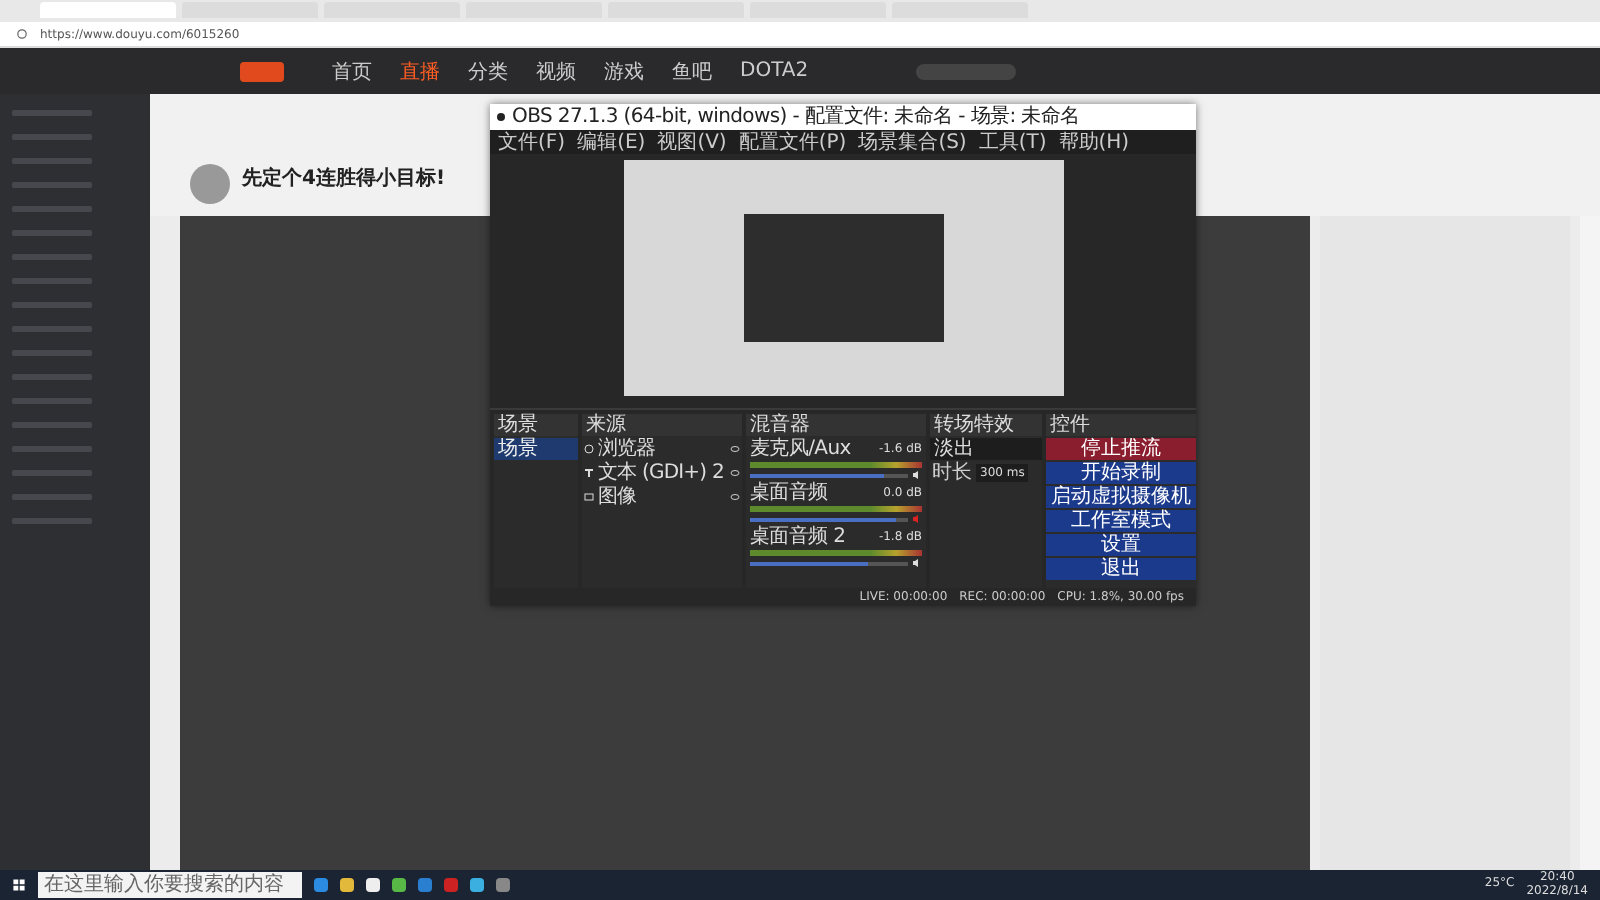 Image resolution: width=1600 pixels, height=900 pixels. I want to click on scrollbar, so click(1590, 543).